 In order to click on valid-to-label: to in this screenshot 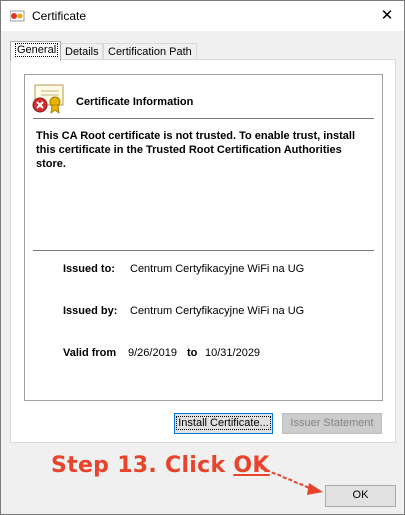, I will do `click(192, 353)`.